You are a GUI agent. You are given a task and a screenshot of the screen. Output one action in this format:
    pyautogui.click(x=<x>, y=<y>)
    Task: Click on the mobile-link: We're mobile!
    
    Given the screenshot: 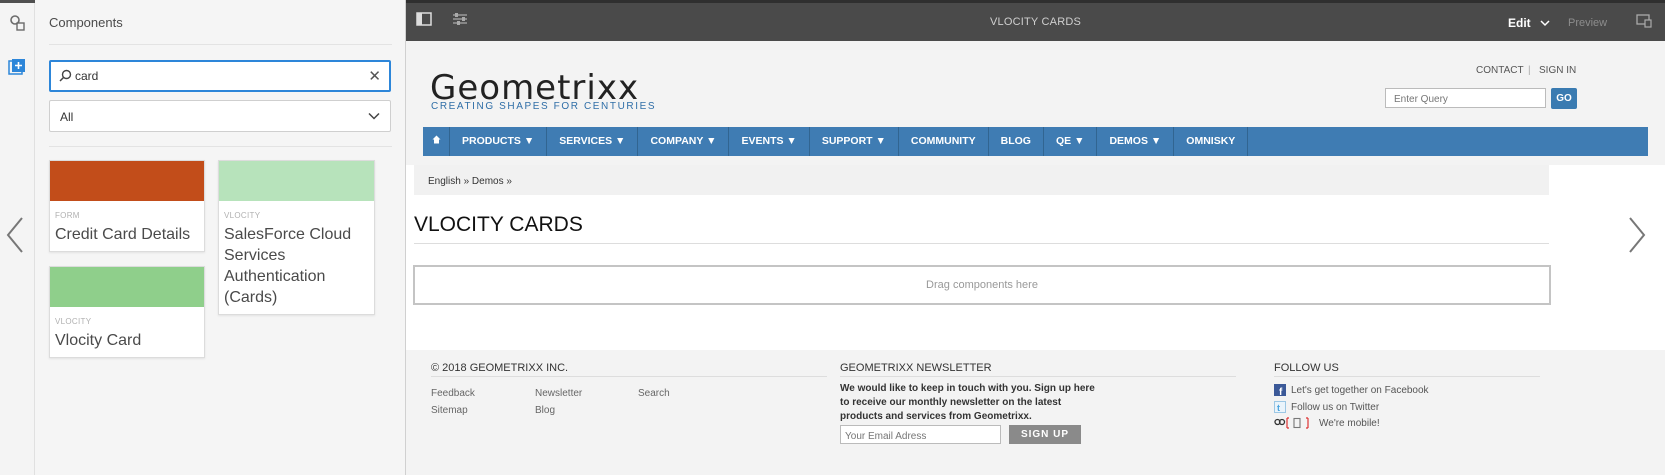 What is the action you would take?
    pyautogui.click(x=1327, y=423)
    